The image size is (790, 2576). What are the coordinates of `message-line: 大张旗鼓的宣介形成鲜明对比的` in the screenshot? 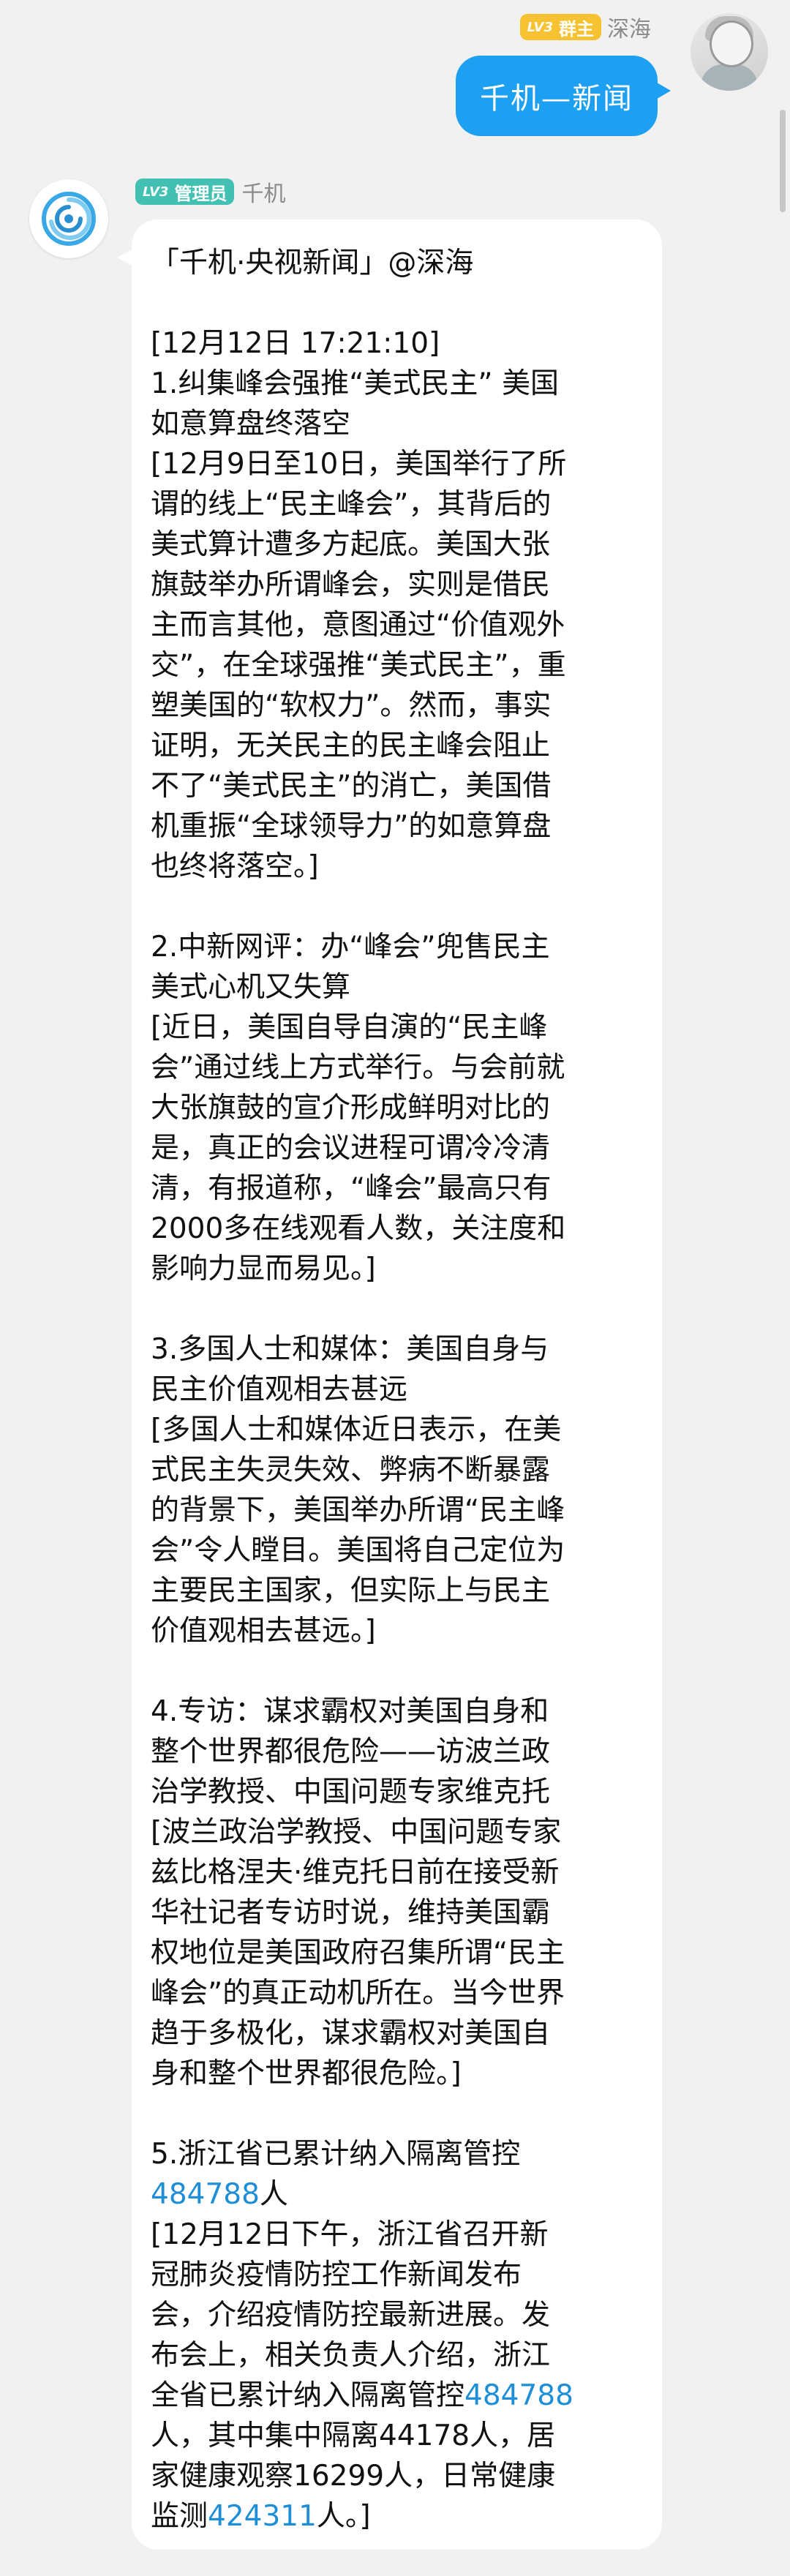 It's located at (351, 1108).